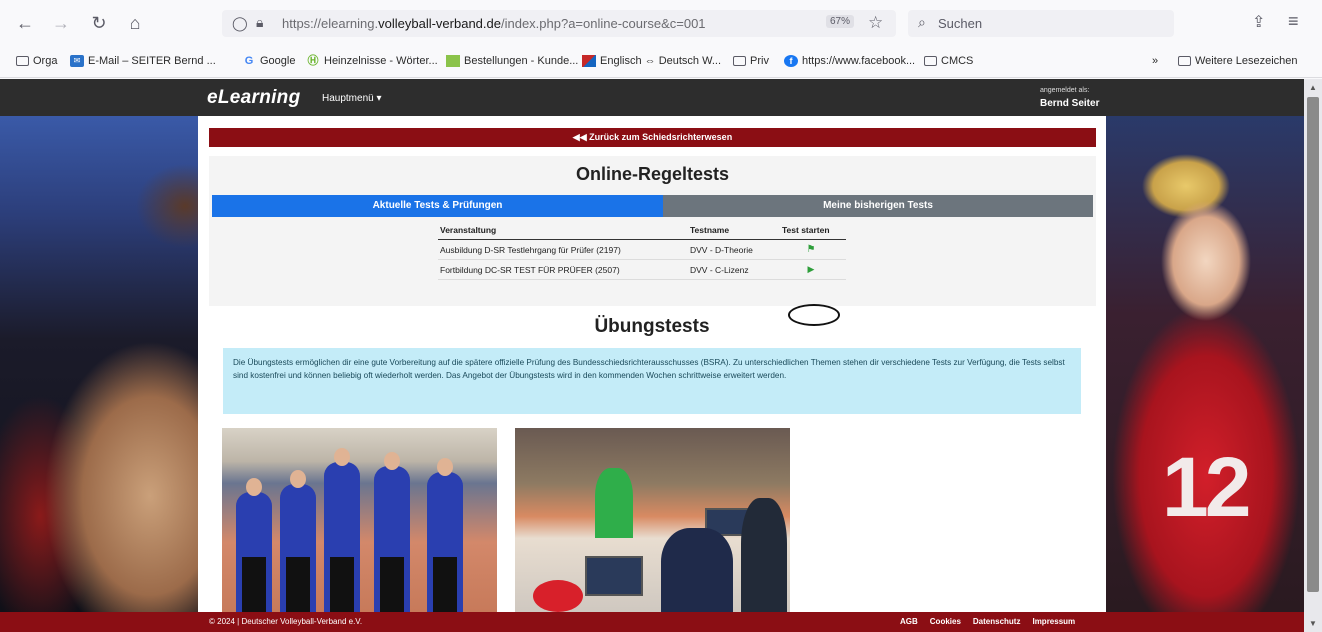 The image size is (1322, 632). Describe the element at coordinates (563, 269) in the screenshot. I see `cell-veranstaltung: Fortbildung DC-SR TEST FÜR PRÜFER (2507)` at that location.